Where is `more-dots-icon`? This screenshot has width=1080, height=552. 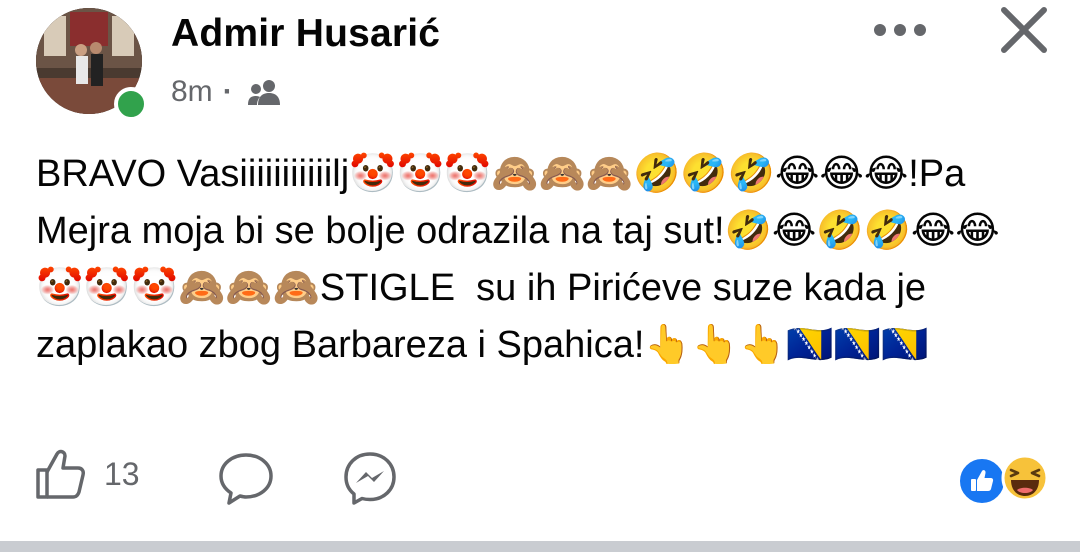 more-dots-icon is located at coordinates (900, 30).